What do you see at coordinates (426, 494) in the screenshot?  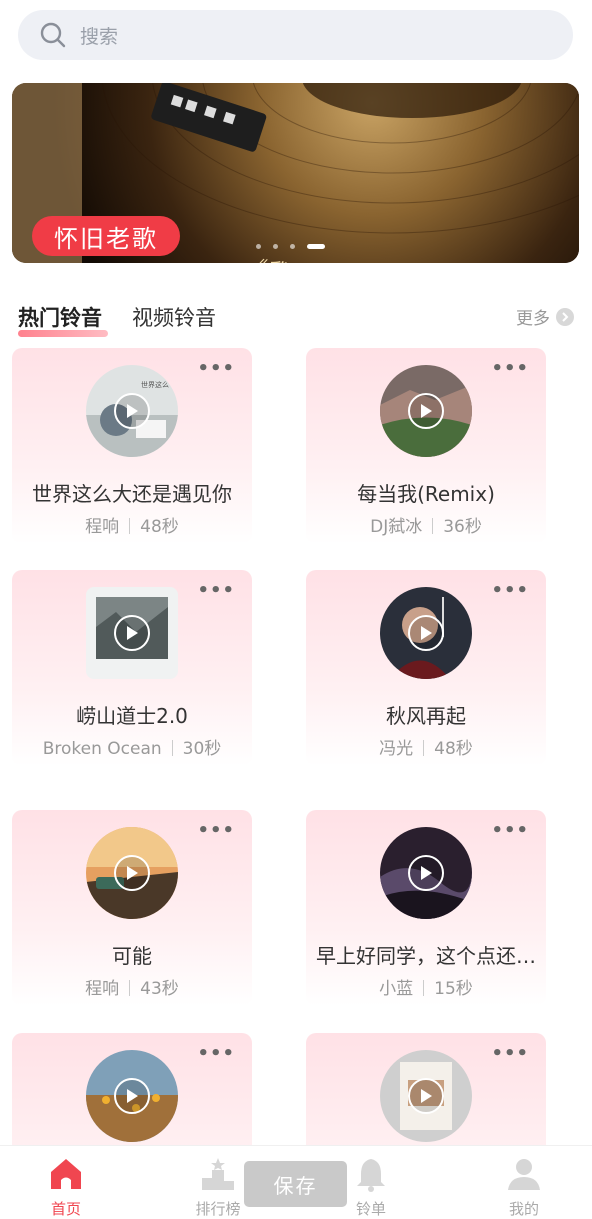 I see `card-title: 每当我(Remix)` at bounding box center [426, 494].